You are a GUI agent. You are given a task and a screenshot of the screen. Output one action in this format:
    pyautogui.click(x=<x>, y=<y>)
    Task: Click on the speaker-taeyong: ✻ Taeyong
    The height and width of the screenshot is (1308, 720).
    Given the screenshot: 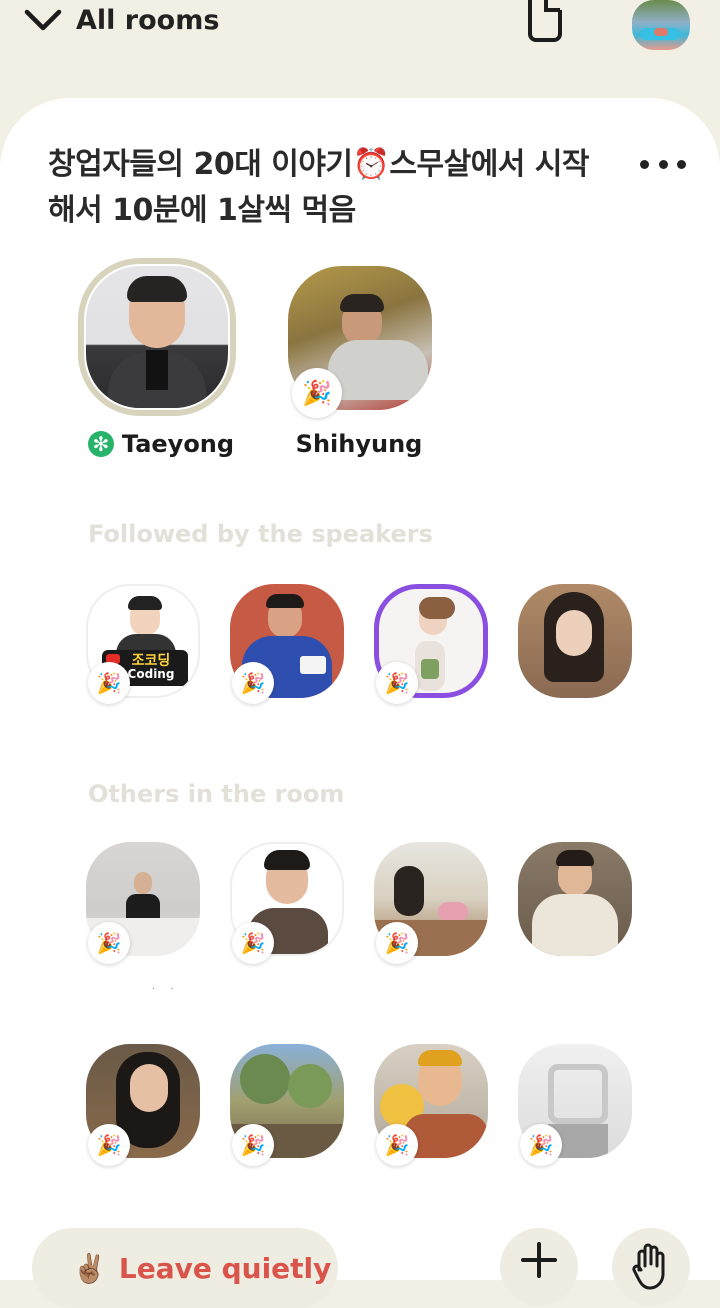 What is the action you would take?
    pyautogui.click(x=161, y=366)
    